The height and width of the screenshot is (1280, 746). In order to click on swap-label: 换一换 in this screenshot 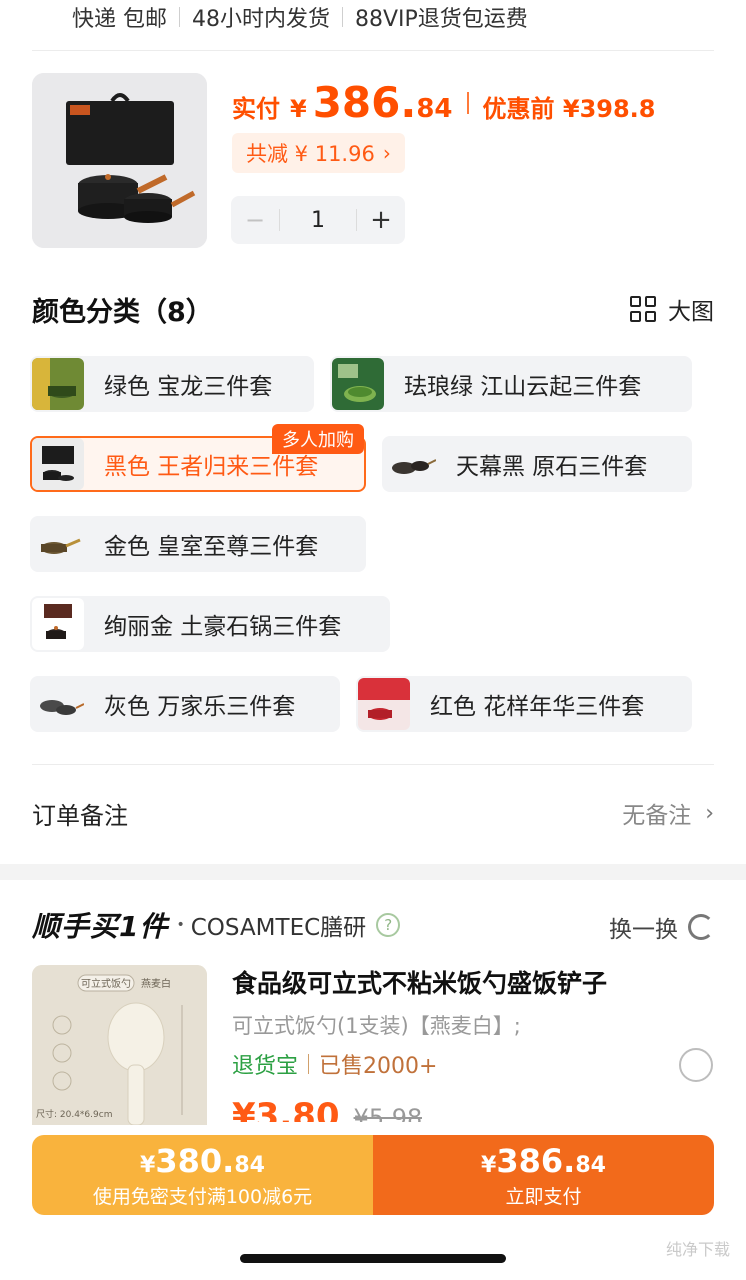, I will do `click(643, 930)`.